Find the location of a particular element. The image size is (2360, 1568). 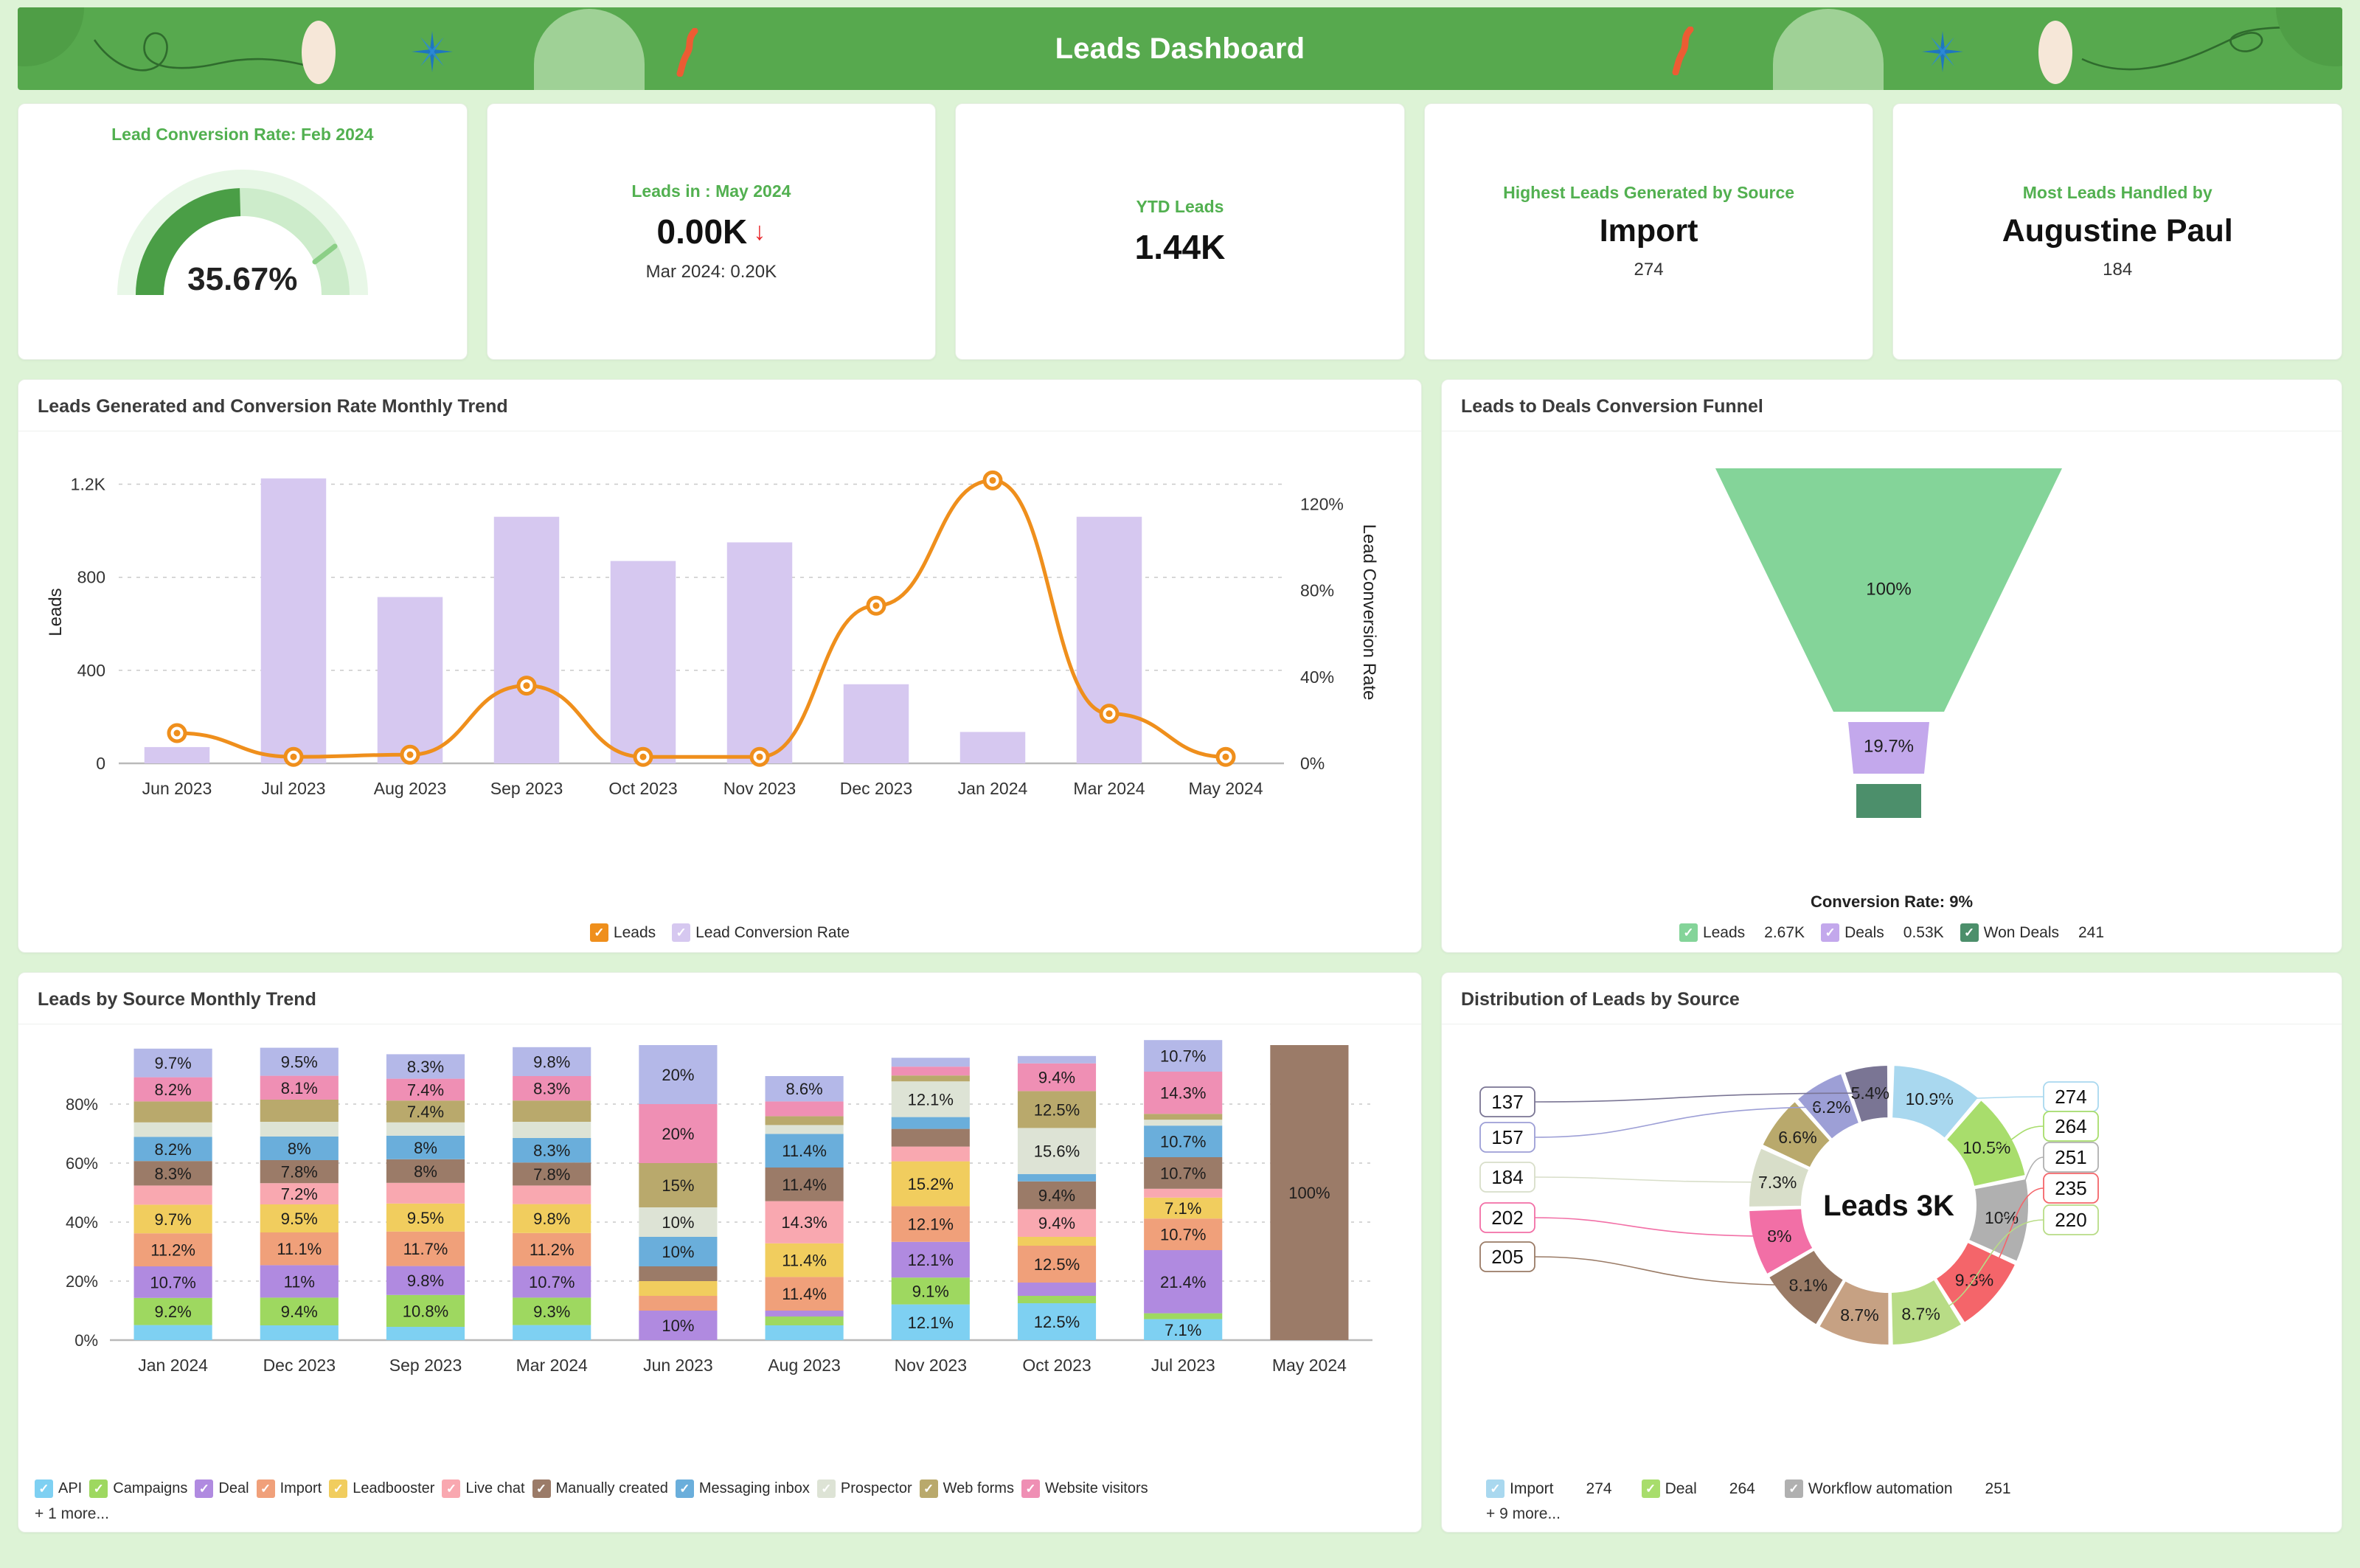

legend-value: 2.67K is located at coordinates (1784, 932).